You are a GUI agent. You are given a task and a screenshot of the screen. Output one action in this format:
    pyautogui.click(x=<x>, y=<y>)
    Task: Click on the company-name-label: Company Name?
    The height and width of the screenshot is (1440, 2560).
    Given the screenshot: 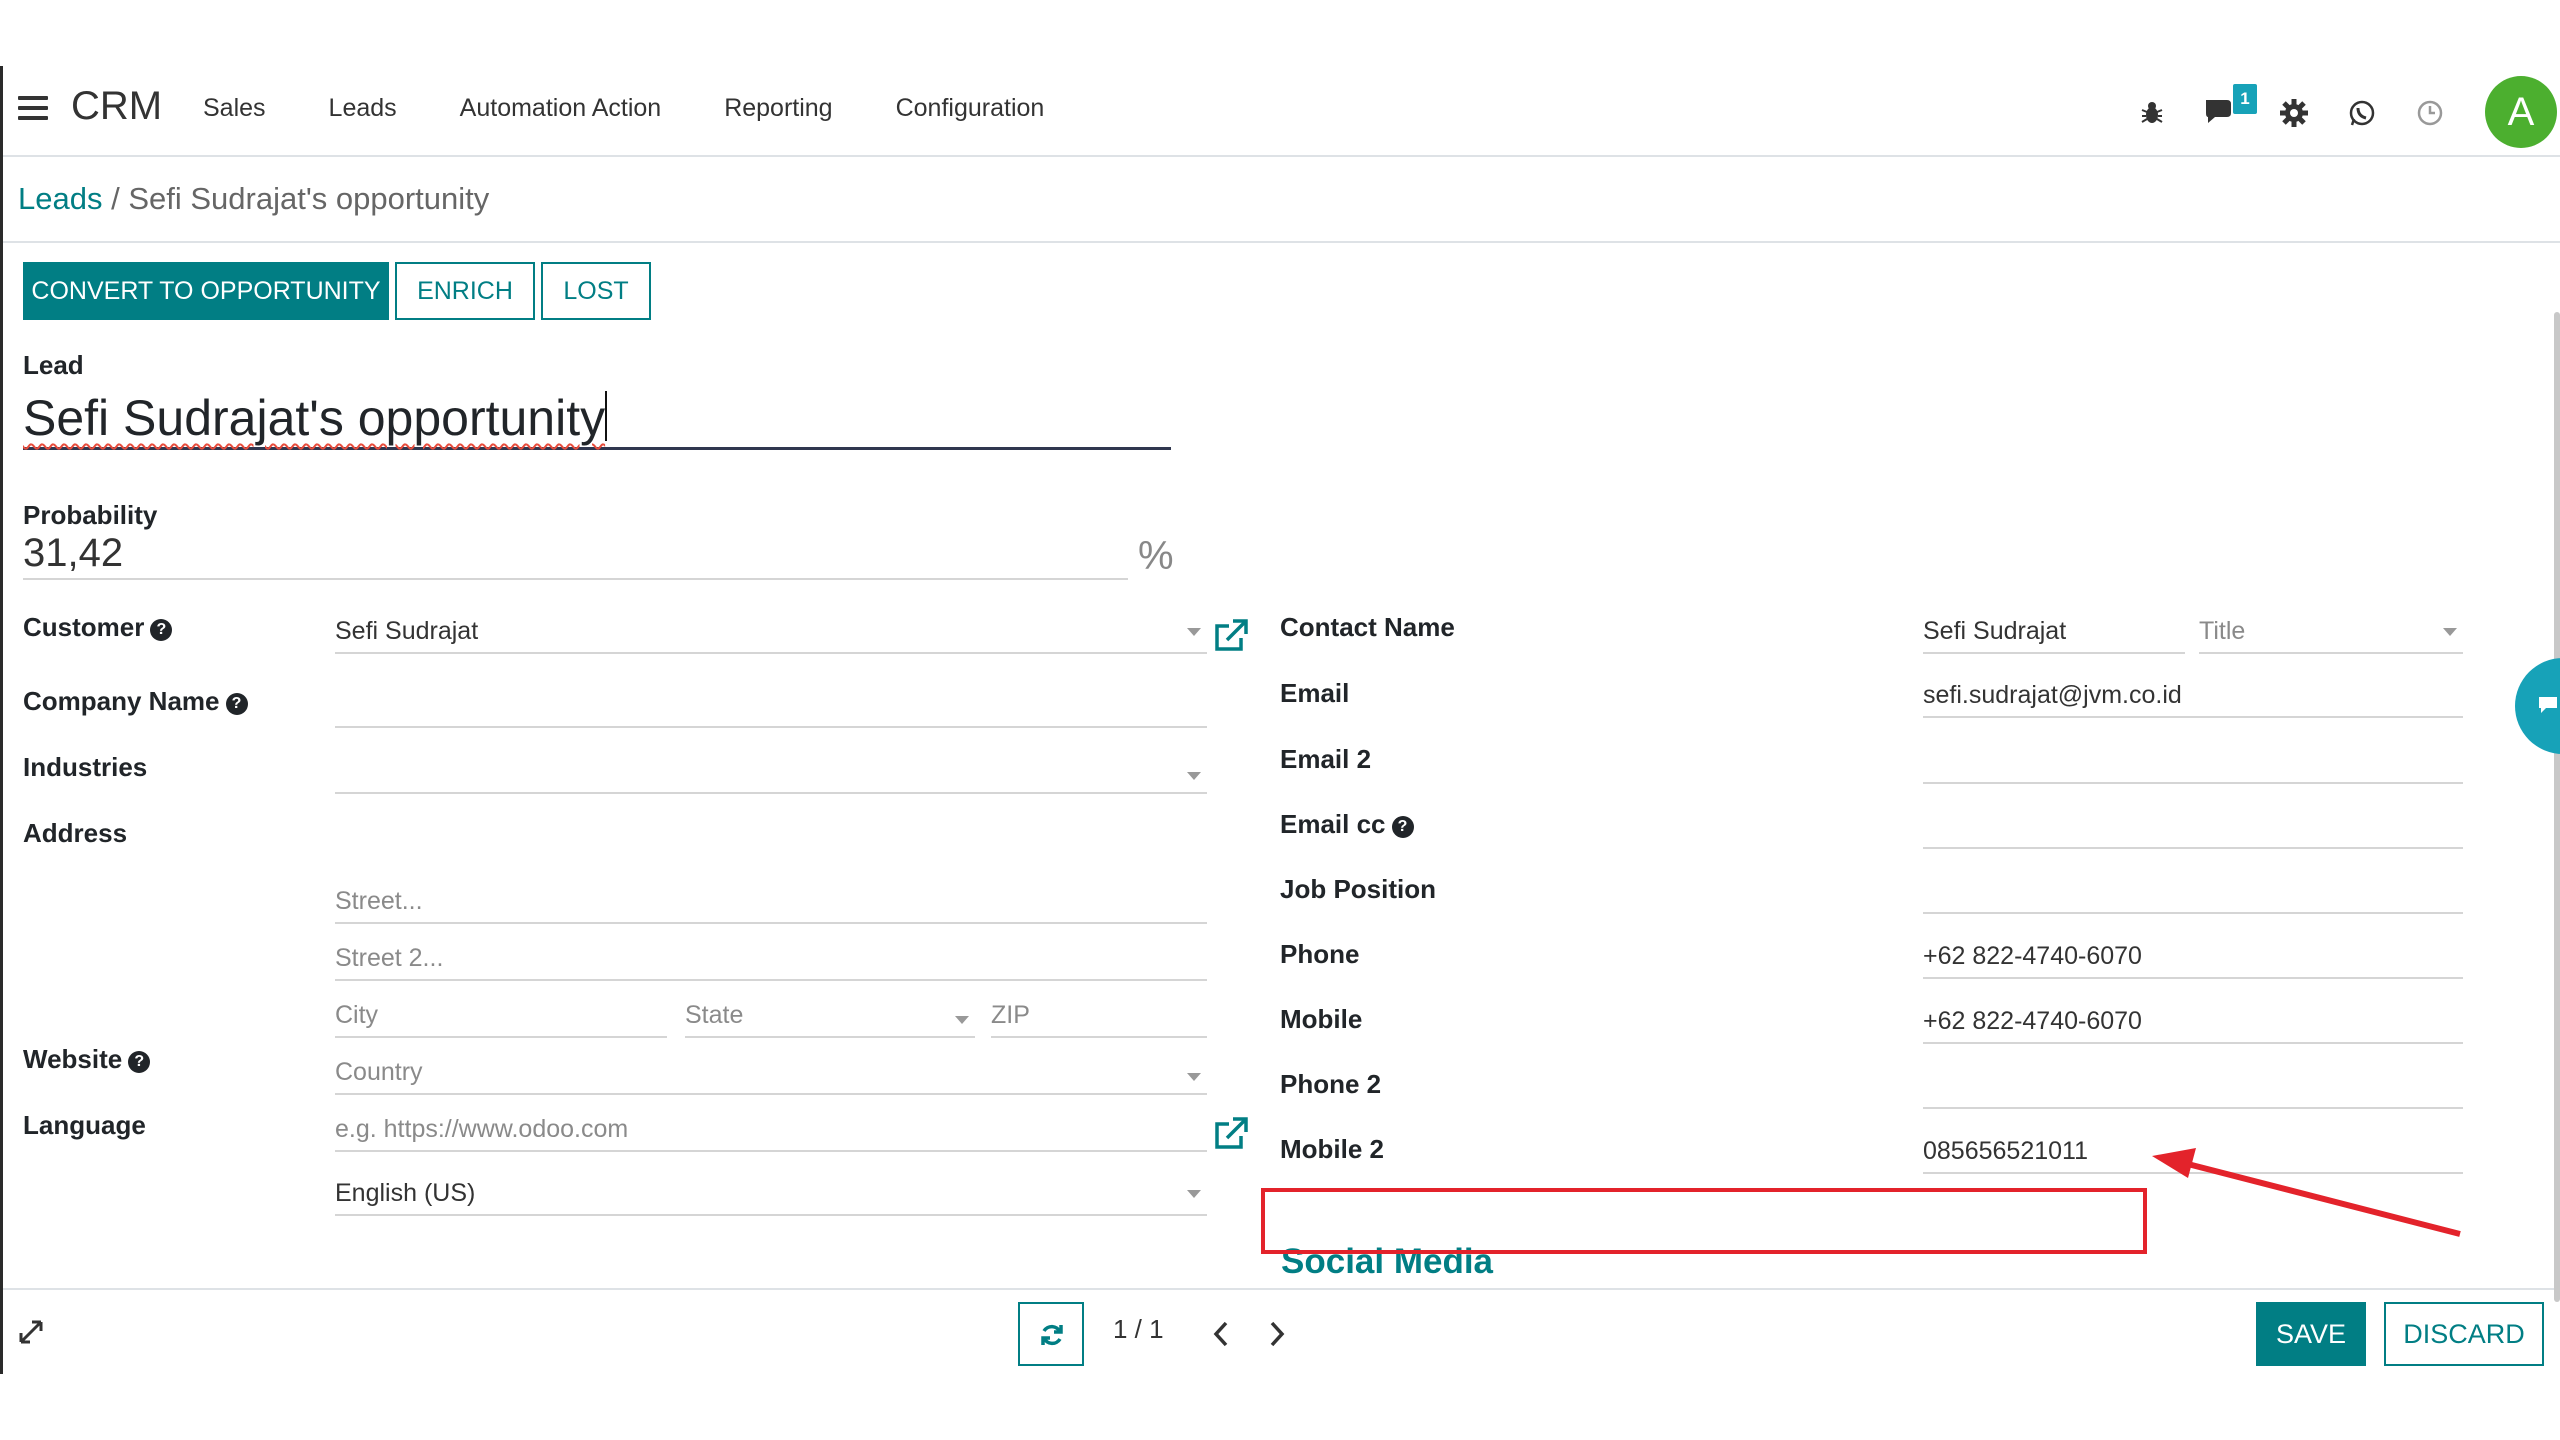 What is the action you would take?
    pyautogui.click(x=135, y=701)
    